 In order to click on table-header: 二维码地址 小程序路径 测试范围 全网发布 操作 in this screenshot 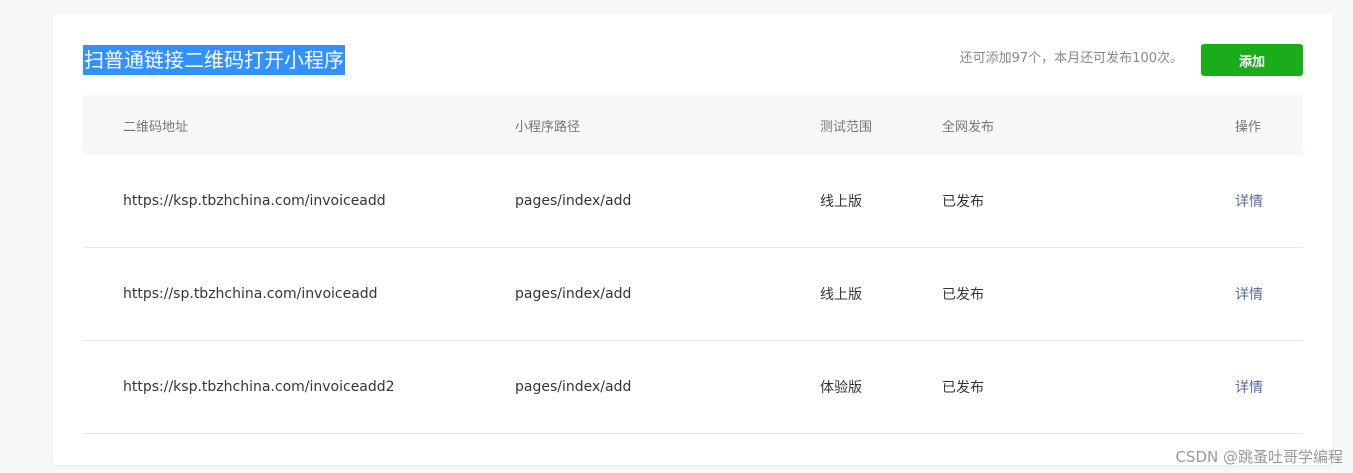, I will do `click(693, 125)`.